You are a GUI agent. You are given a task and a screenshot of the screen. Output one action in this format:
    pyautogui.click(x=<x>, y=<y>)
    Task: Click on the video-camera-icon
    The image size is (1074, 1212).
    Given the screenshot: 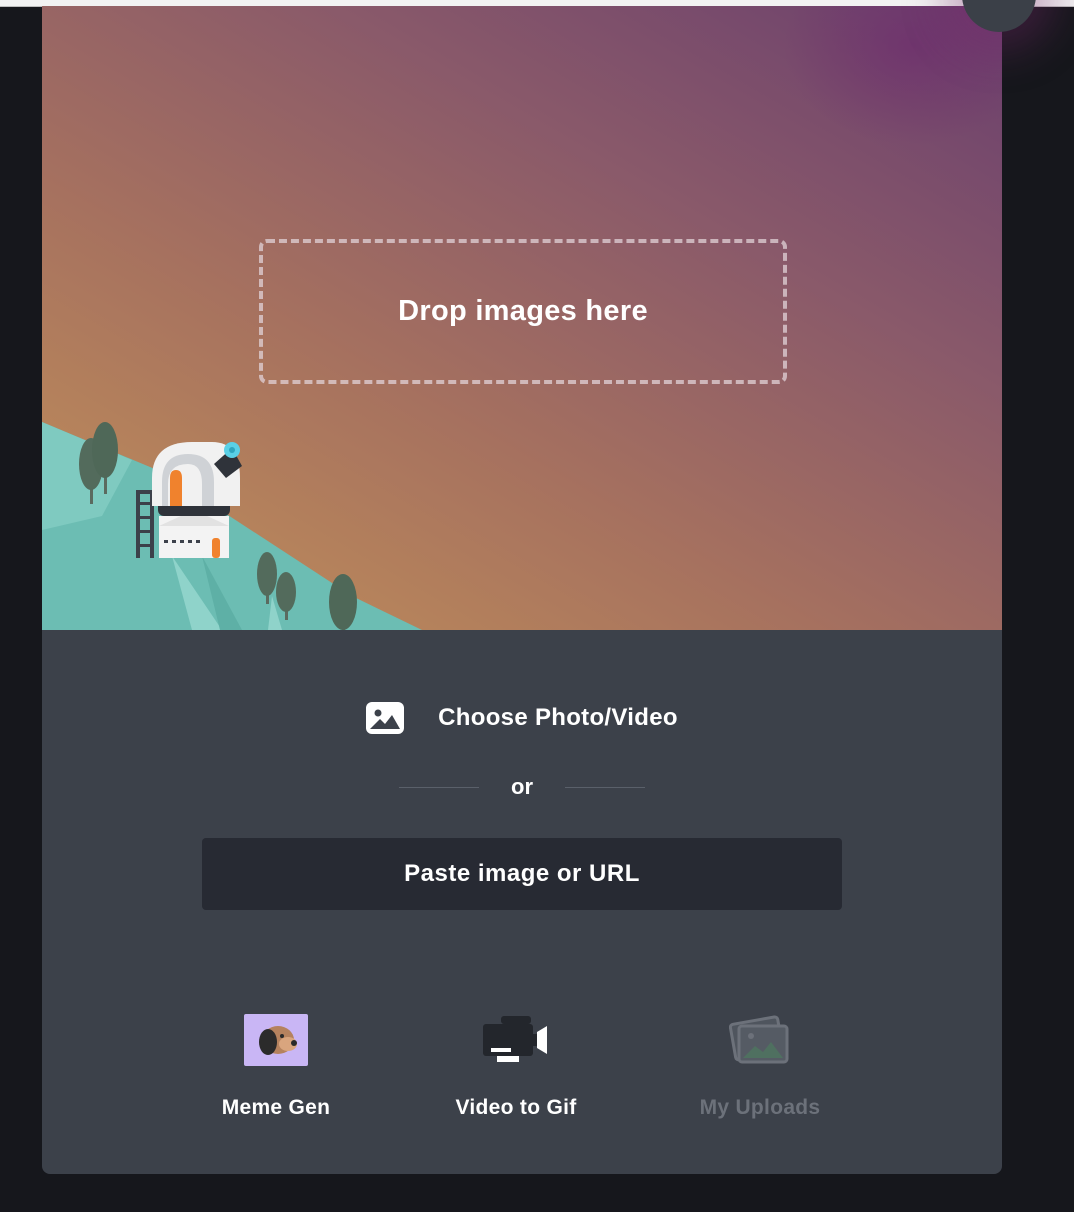 What is the action you would take?
    pyautogui.click(x=515, y=1039)
    